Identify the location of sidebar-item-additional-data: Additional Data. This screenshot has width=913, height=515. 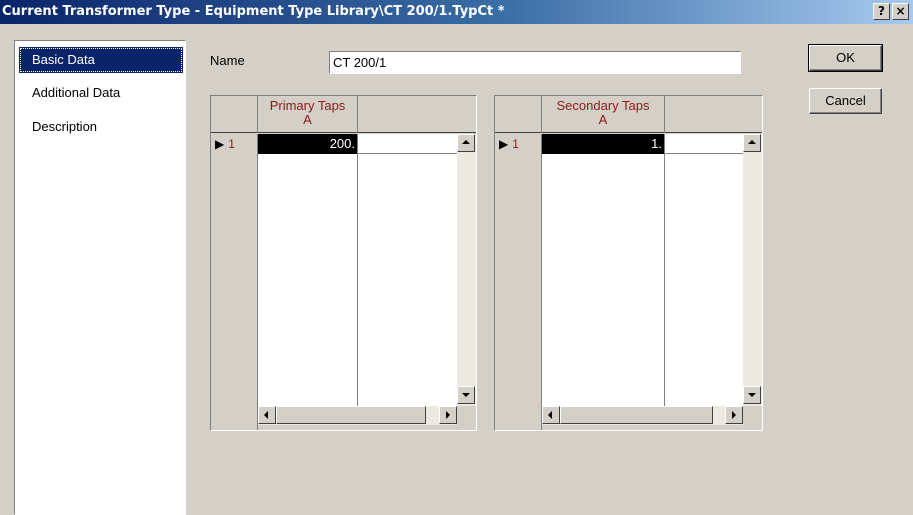
(101, 93).